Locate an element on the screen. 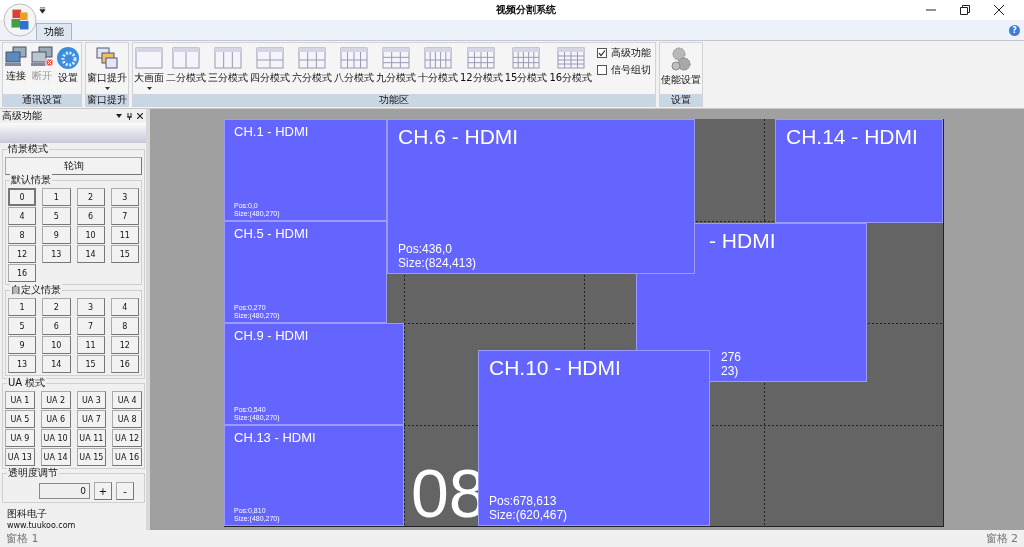 This screenshot has width=1024, height=547. ua-button: UA 5 is located at coordinates (20, 419).